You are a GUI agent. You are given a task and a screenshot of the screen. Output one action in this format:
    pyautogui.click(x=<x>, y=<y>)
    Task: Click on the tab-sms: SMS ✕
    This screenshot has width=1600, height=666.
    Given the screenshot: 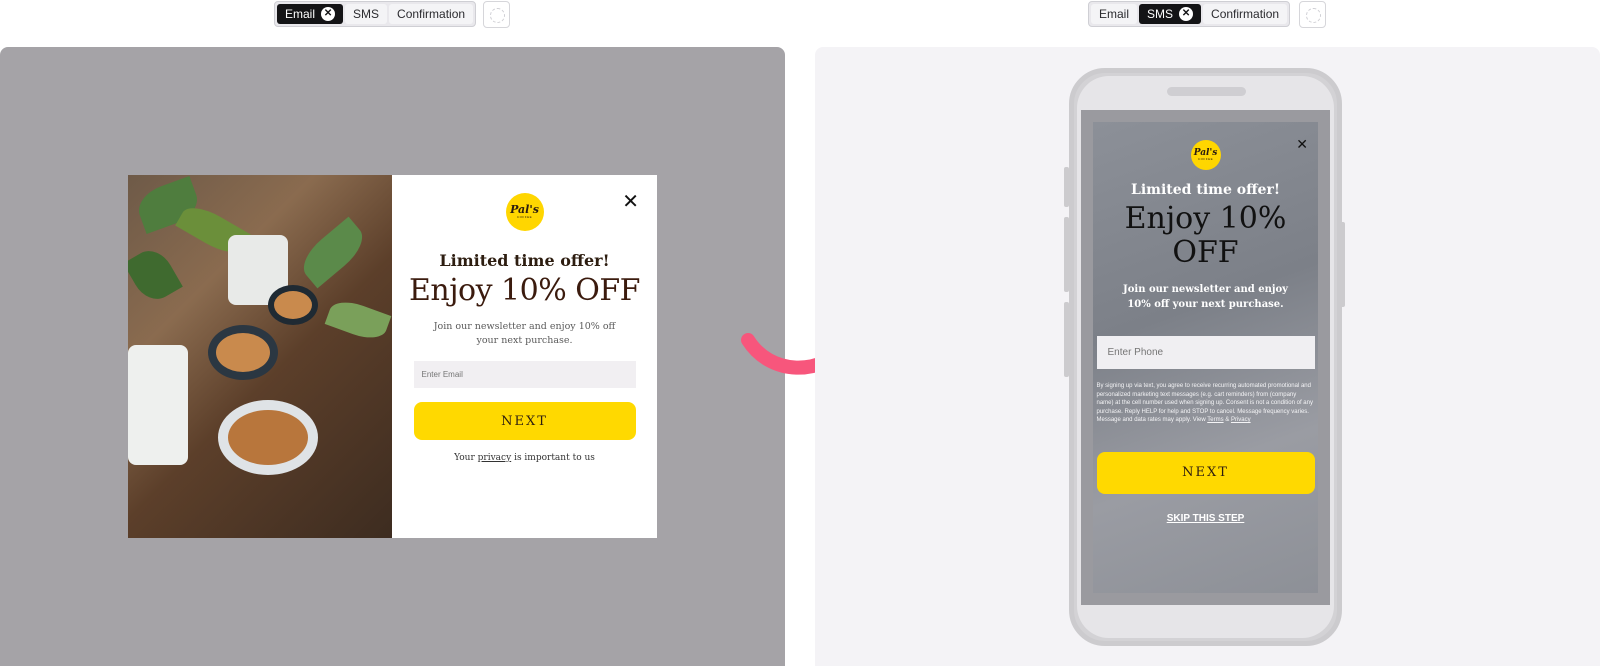 What is the action you would take?
    pyautogui.click(x=1170, y=14)
    